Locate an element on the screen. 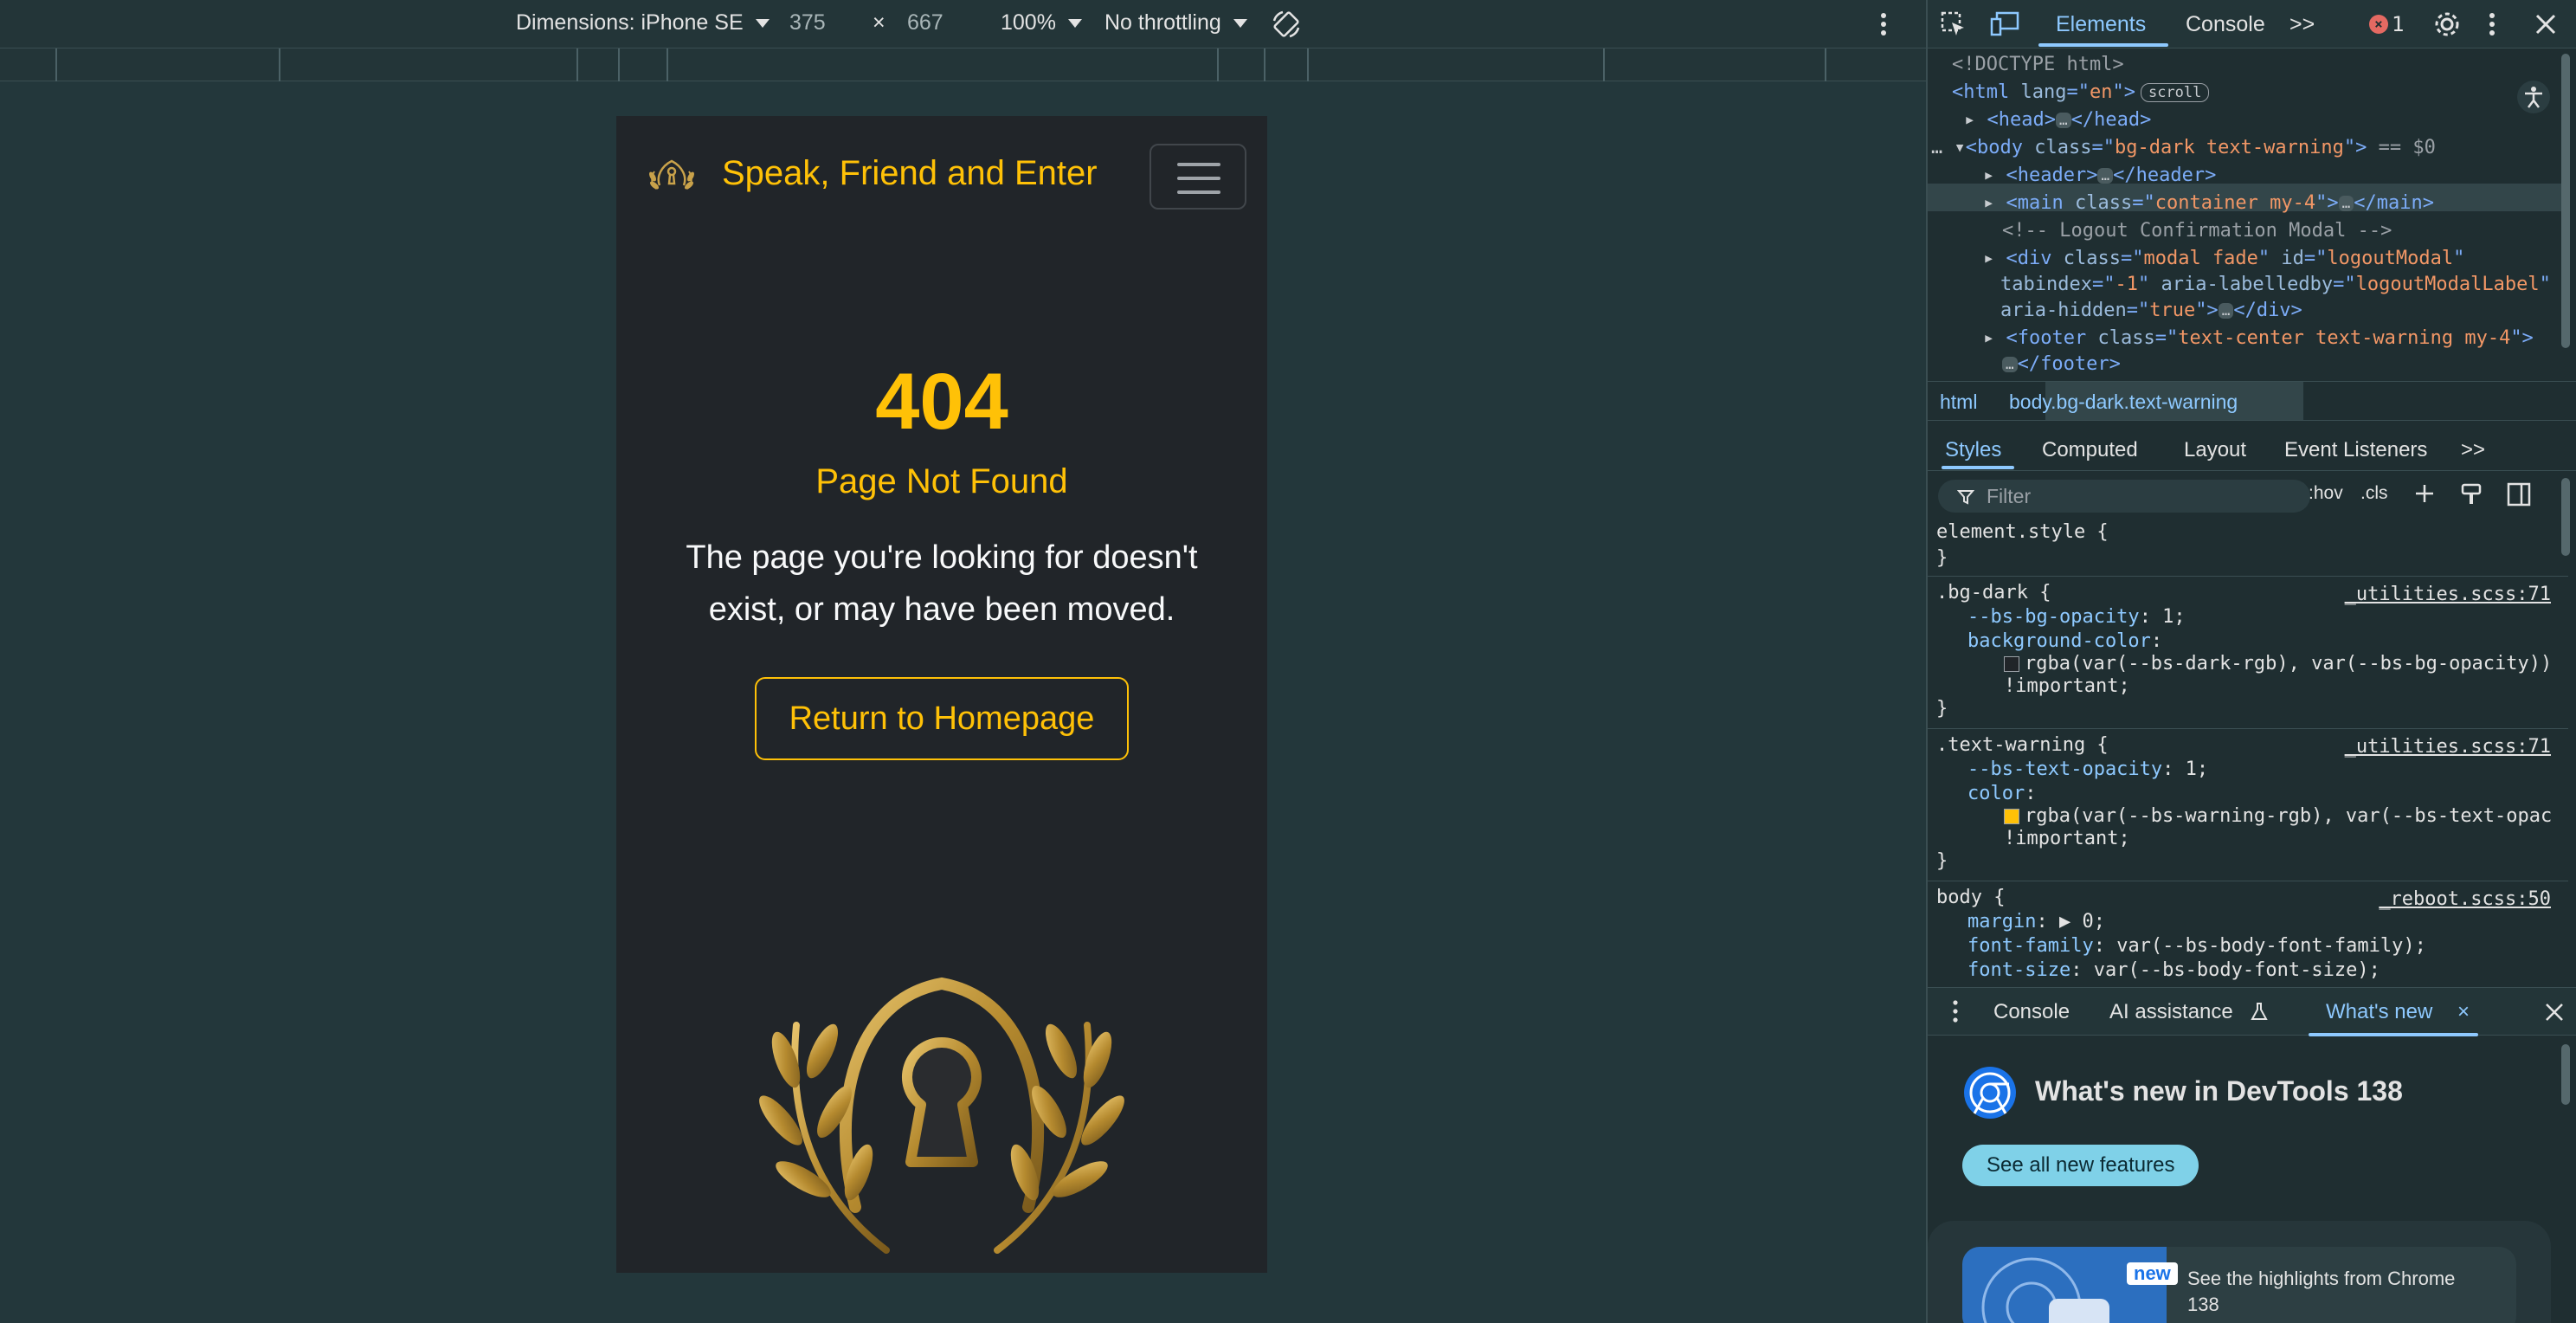  css-property: font-family: var(--bs-body-font-family); is located at coordinates (2196, 946).